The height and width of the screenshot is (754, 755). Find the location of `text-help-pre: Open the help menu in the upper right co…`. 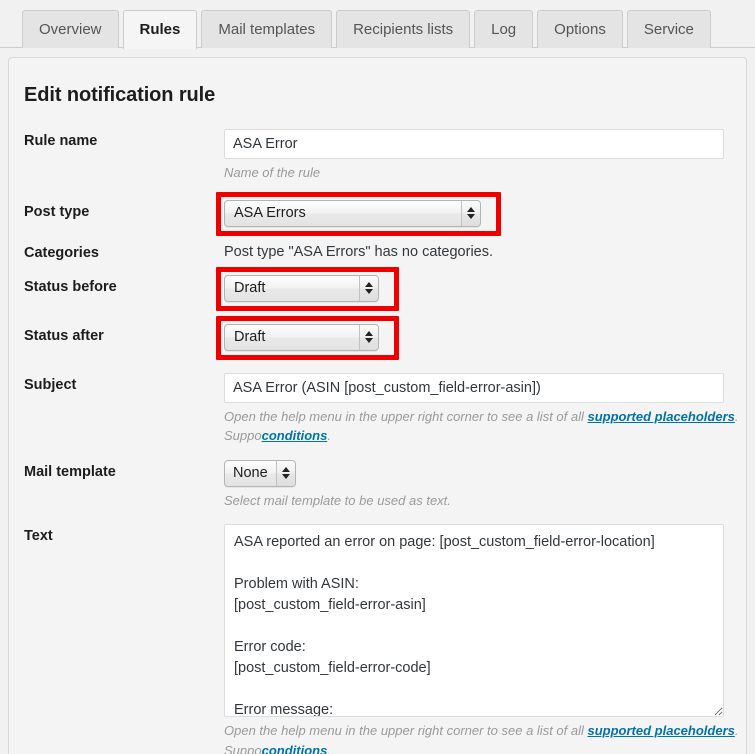

text-help-pre: Open the help menu in the upper right co… is located at coordinates (406, 730).